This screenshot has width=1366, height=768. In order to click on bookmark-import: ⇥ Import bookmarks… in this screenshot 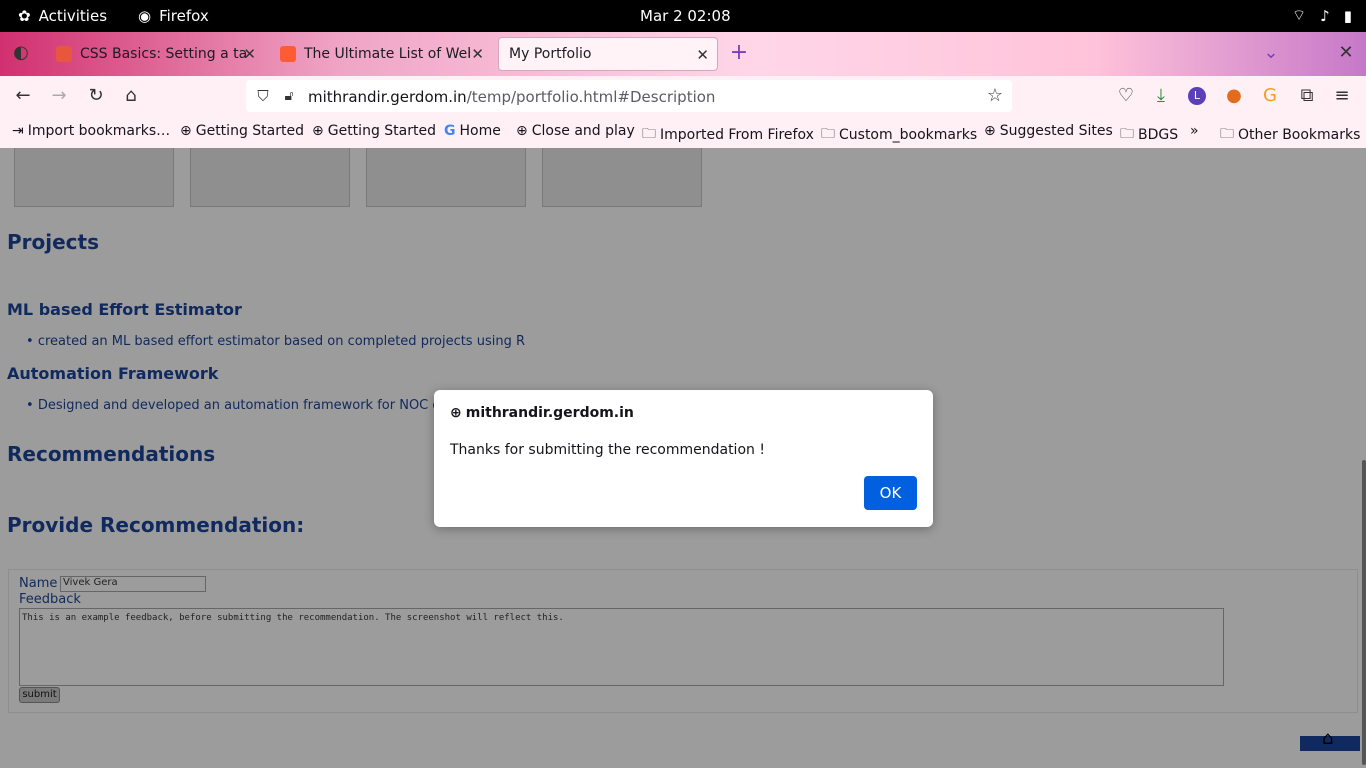, I will do `click(91, 131)`.